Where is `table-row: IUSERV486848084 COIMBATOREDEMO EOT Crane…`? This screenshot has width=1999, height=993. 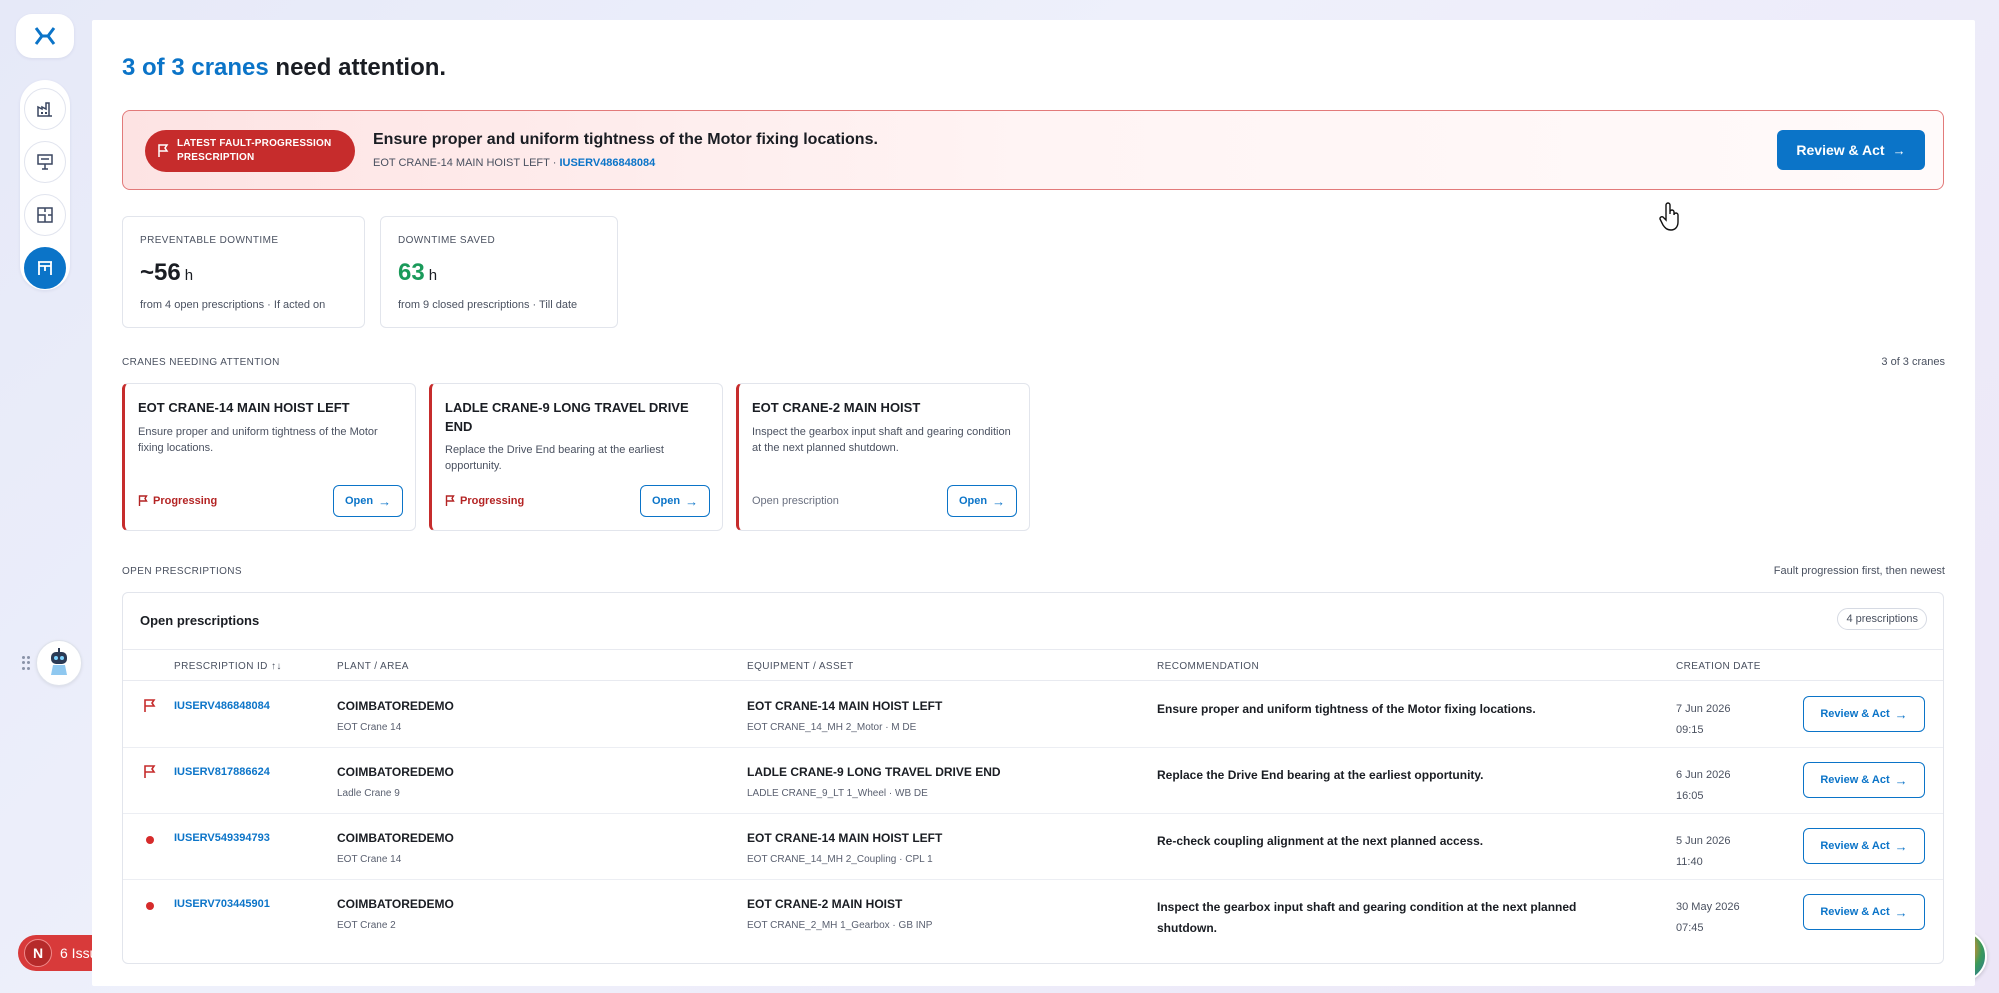 table-row: IUSERV486848084 COIMBATOREDEMO EOT Crane… is located at coordinates (1033, 715).